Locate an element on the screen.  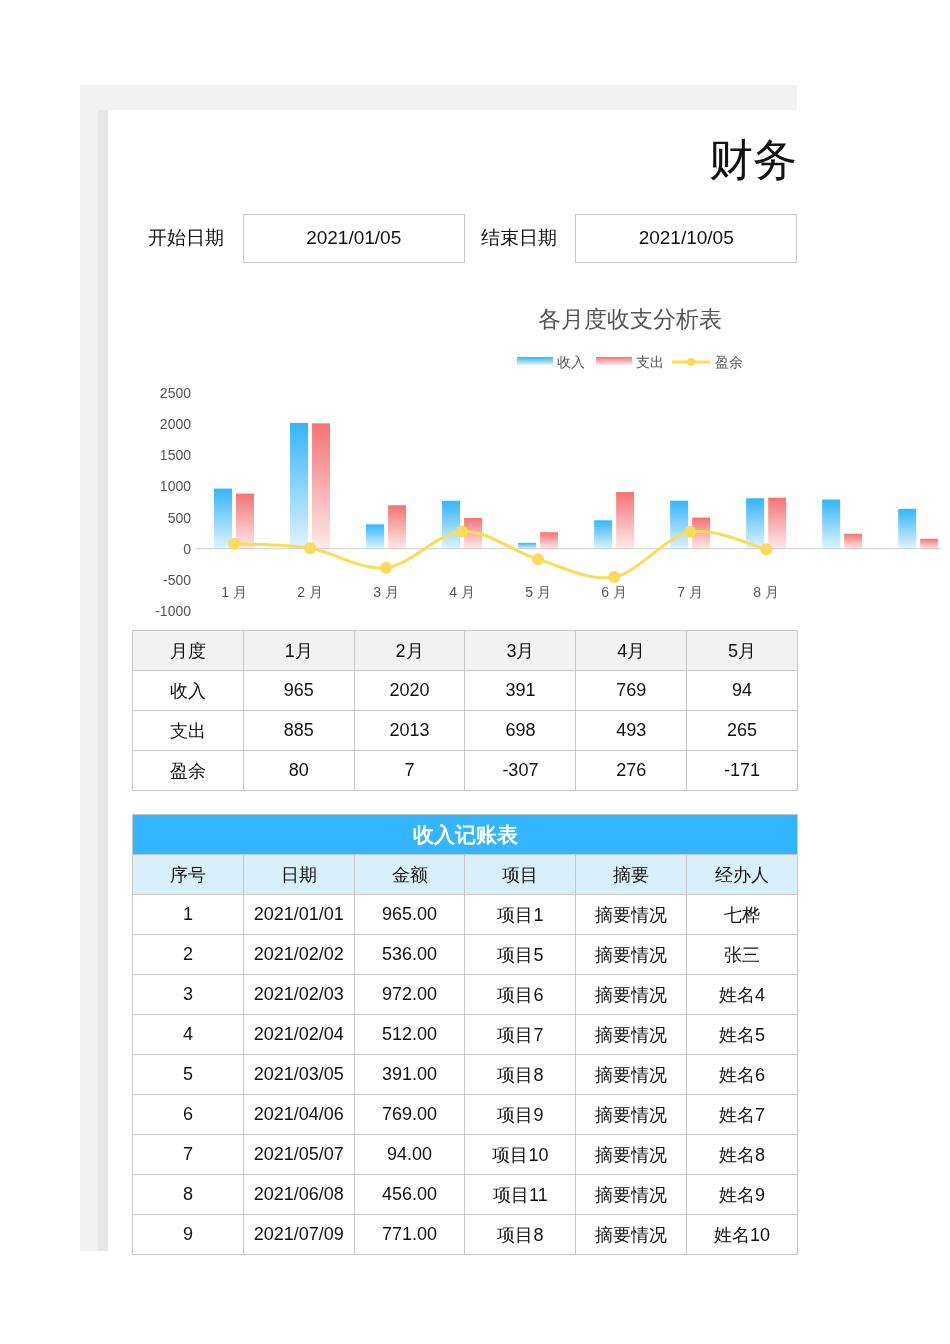
start-date-label: 开始日期 is located at coordinates (186, 238).